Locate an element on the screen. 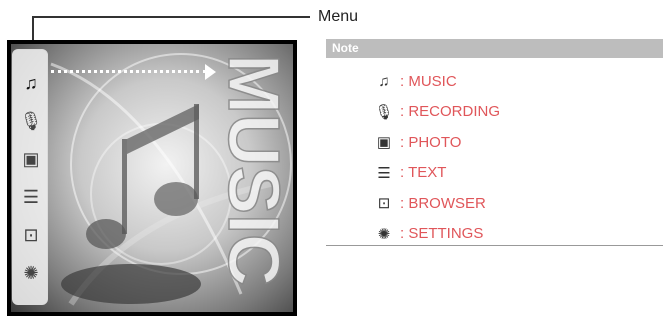  item-label: : SETTINGS is located at coordinates (442, 234).